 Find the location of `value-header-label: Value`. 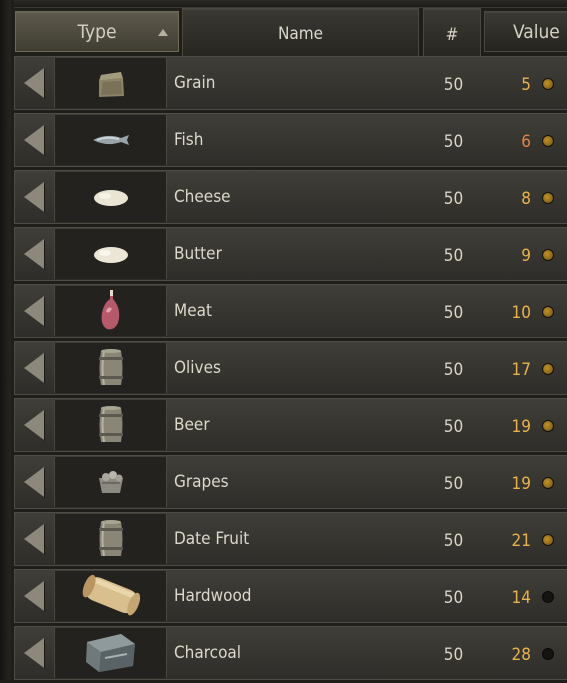

value-header-label: Value is located at coordinates (536, 31).